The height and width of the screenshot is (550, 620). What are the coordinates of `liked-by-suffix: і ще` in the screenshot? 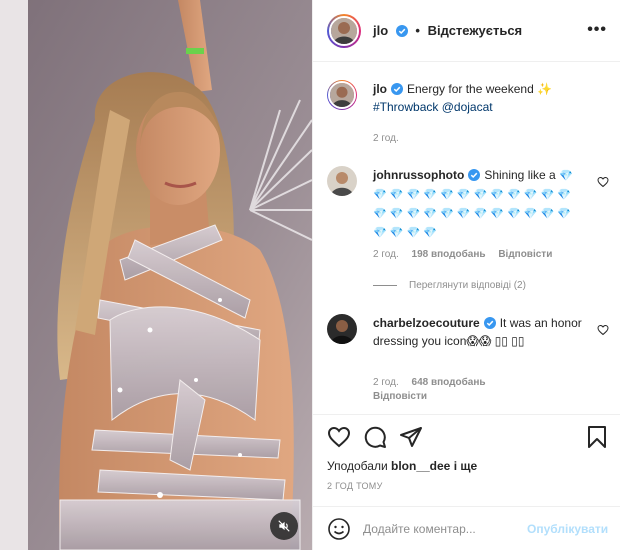 It's located at (465, 466).